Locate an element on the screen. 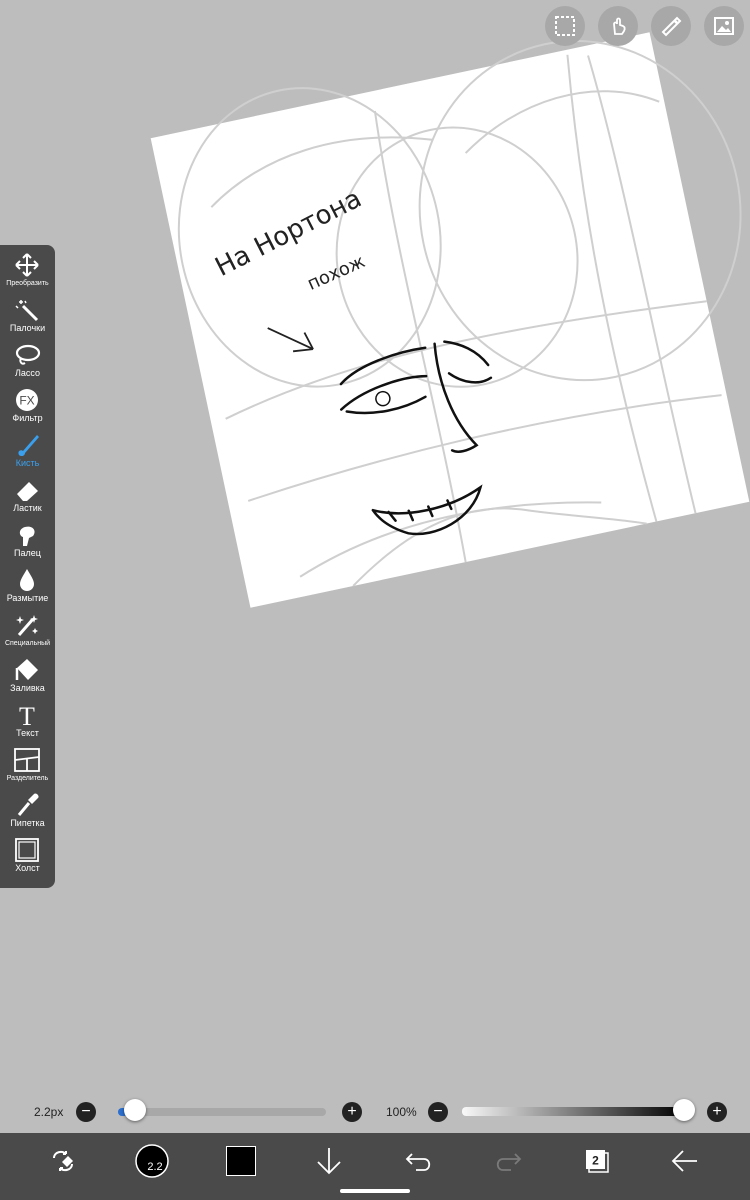  tool-fill: Заливка is located at coordinates (27, 672).